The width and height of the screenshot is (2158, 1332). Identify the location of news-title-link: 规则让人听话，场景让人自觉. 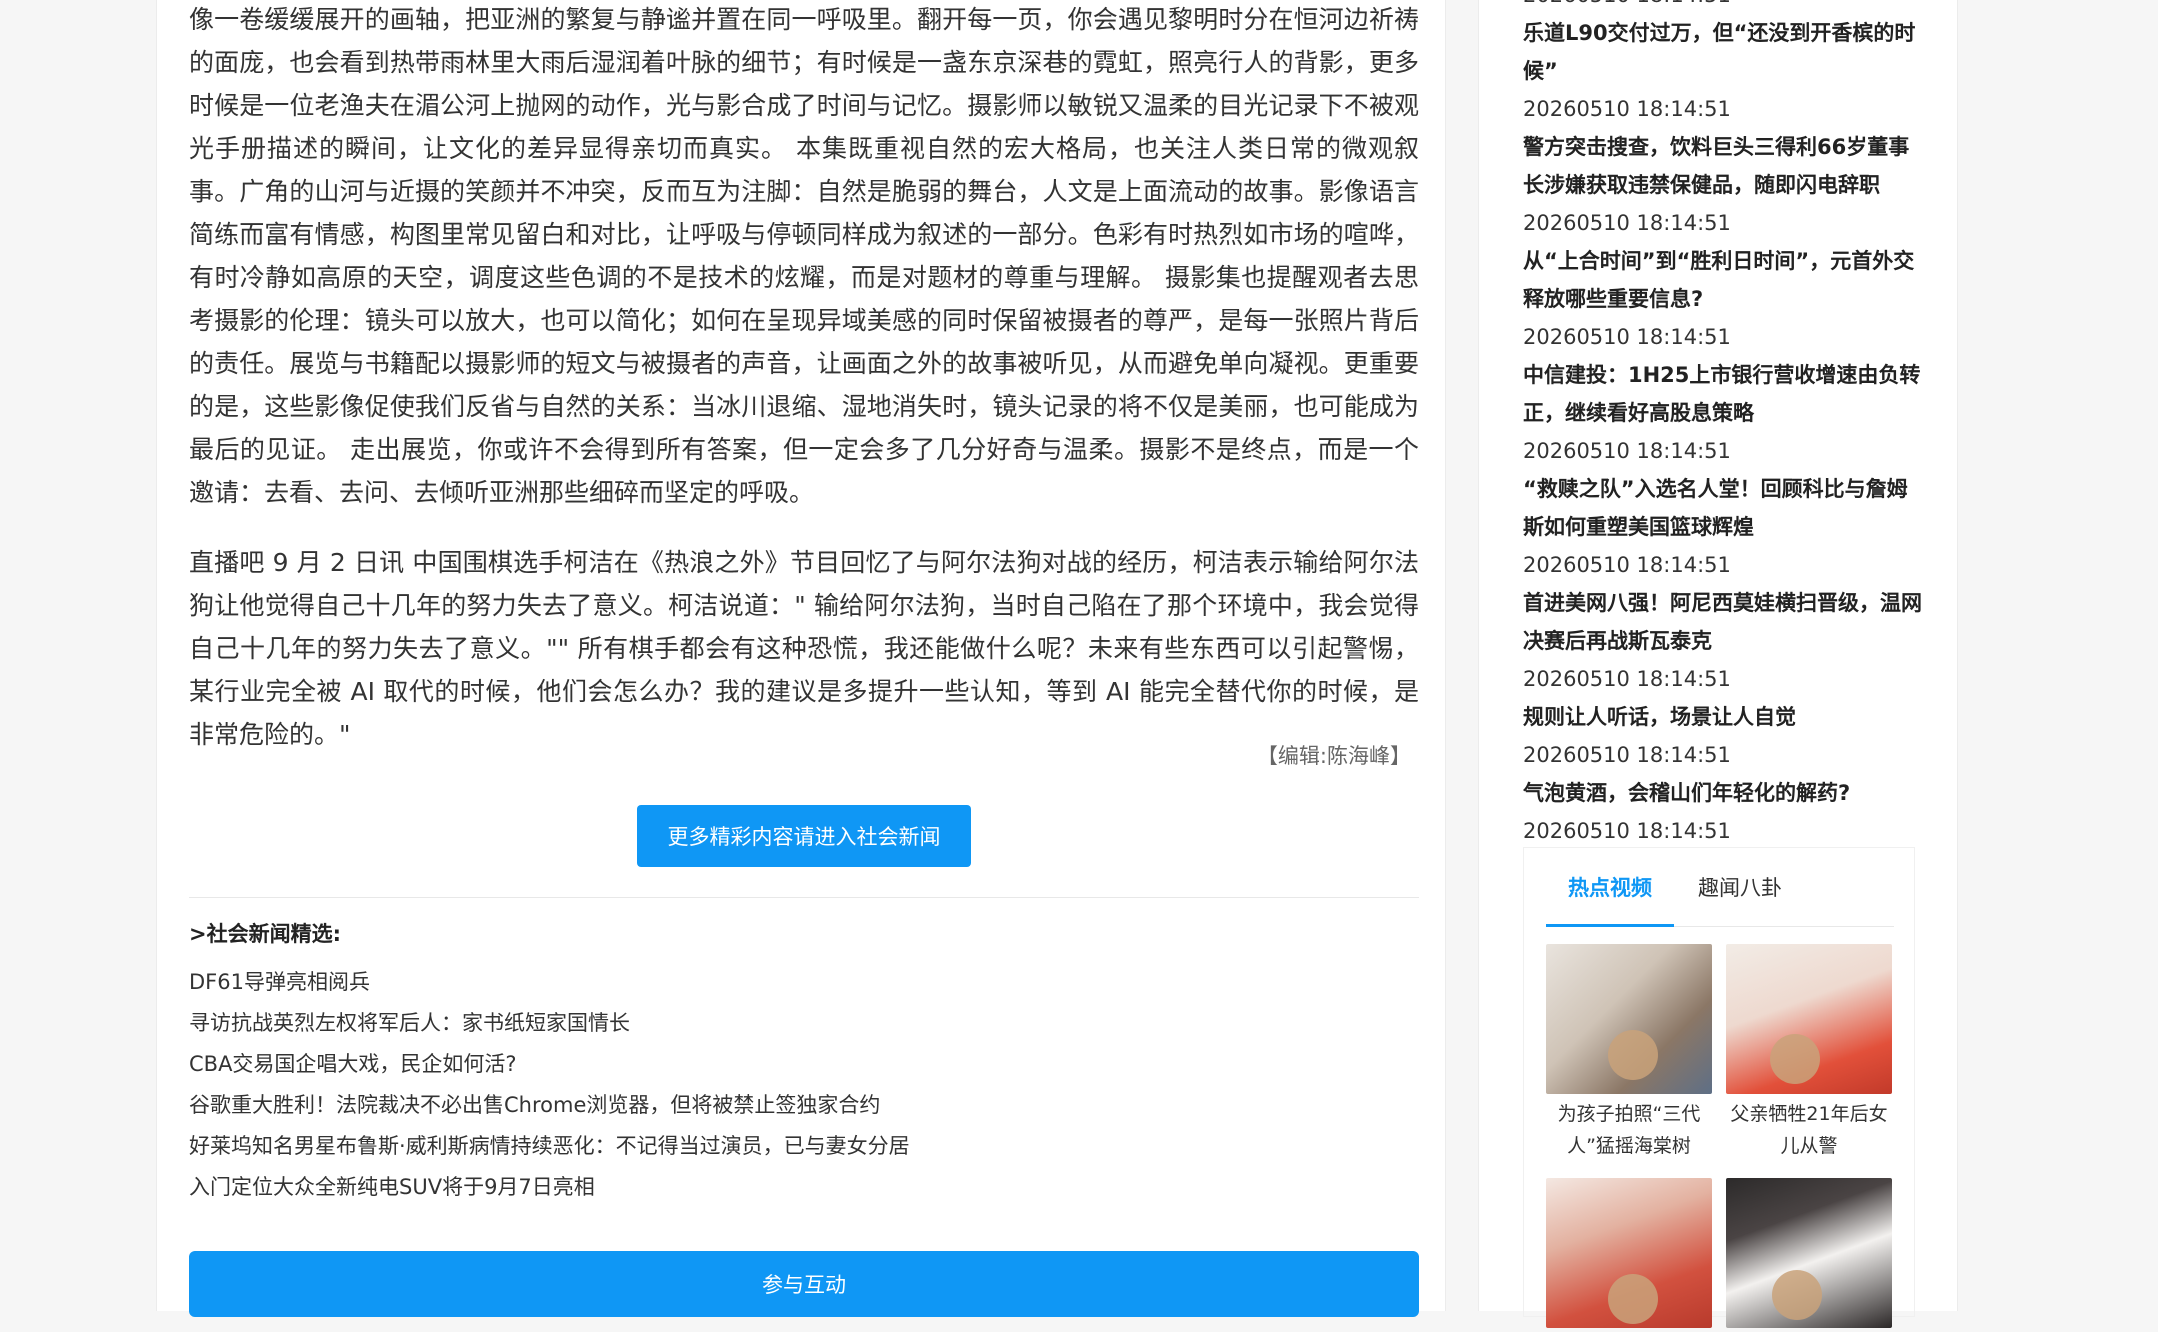
(1723, 717).